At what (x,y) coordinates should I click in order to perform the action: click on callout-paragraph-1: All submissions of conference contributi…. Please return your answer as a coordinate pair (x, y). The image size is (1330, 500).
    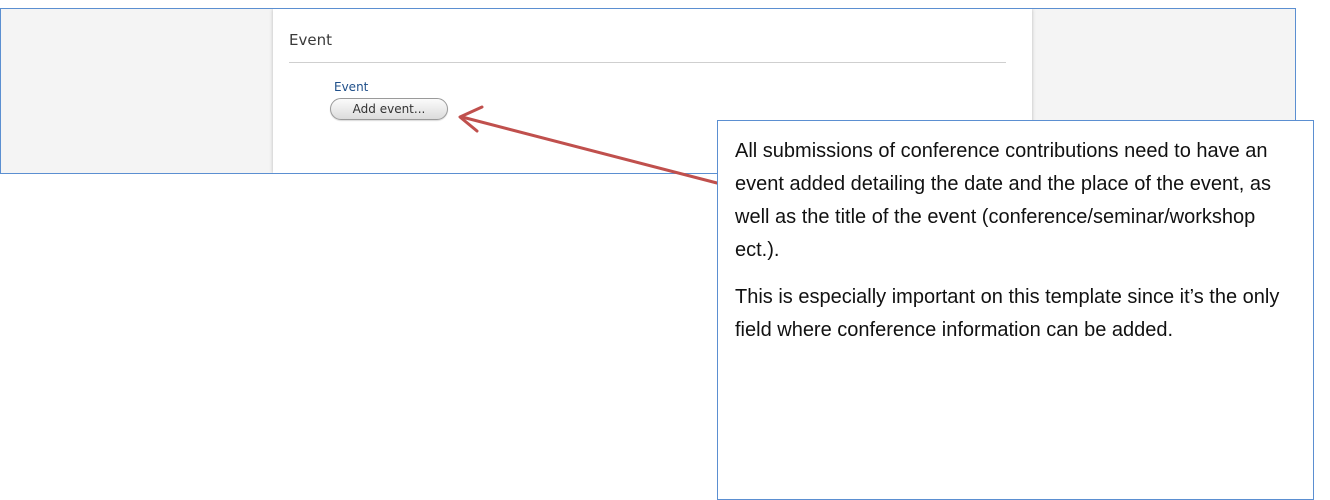
    Looking at the image, I should click on (1003, 200).